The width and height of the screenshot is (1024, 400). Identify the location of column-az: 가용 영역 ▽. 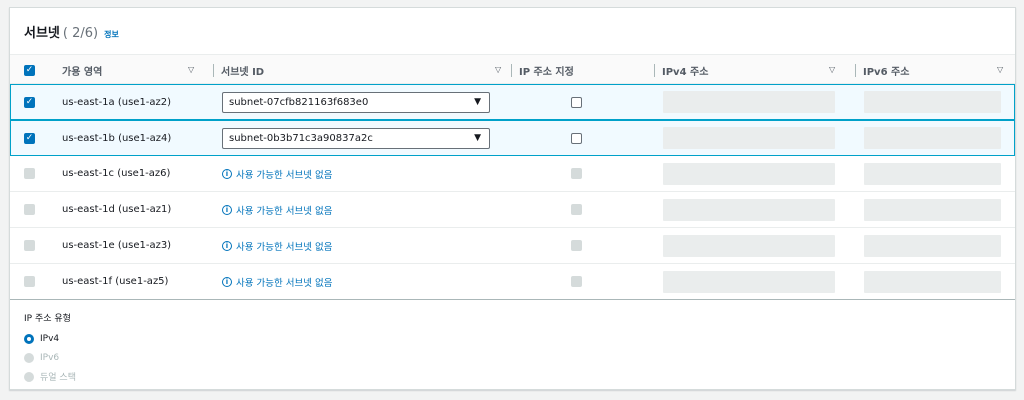
(132, 70).